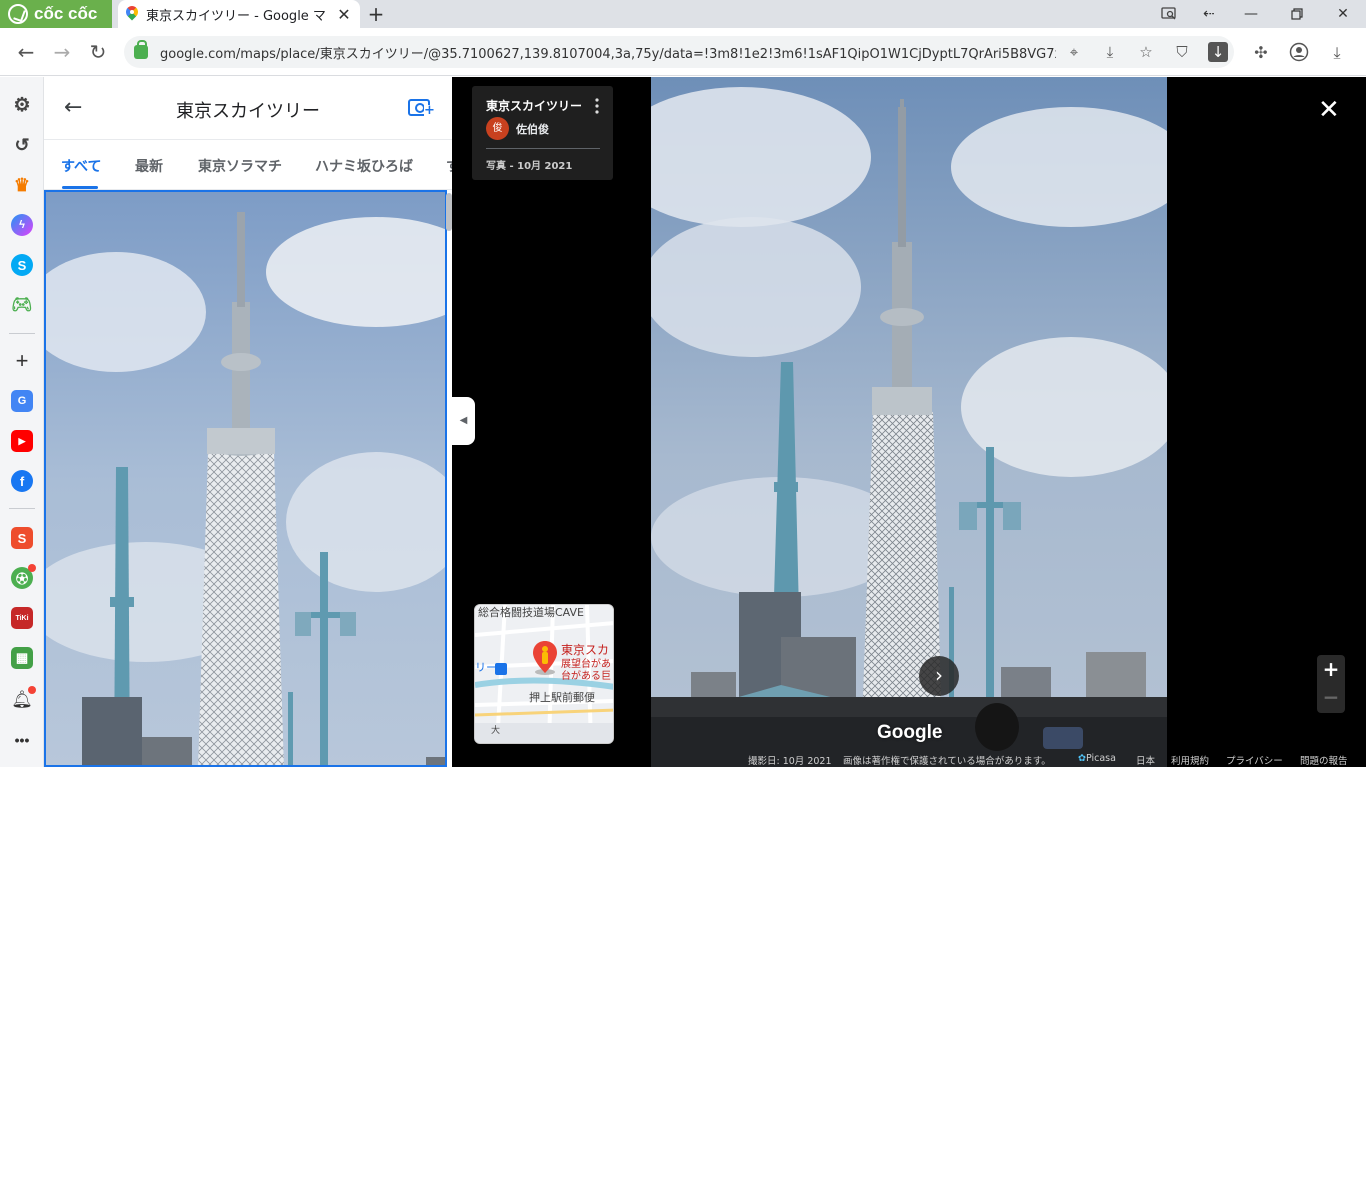 The width and height of the screenshot is (1366, 1200). I want to click on secure-lock-icon, so click(141, 49).